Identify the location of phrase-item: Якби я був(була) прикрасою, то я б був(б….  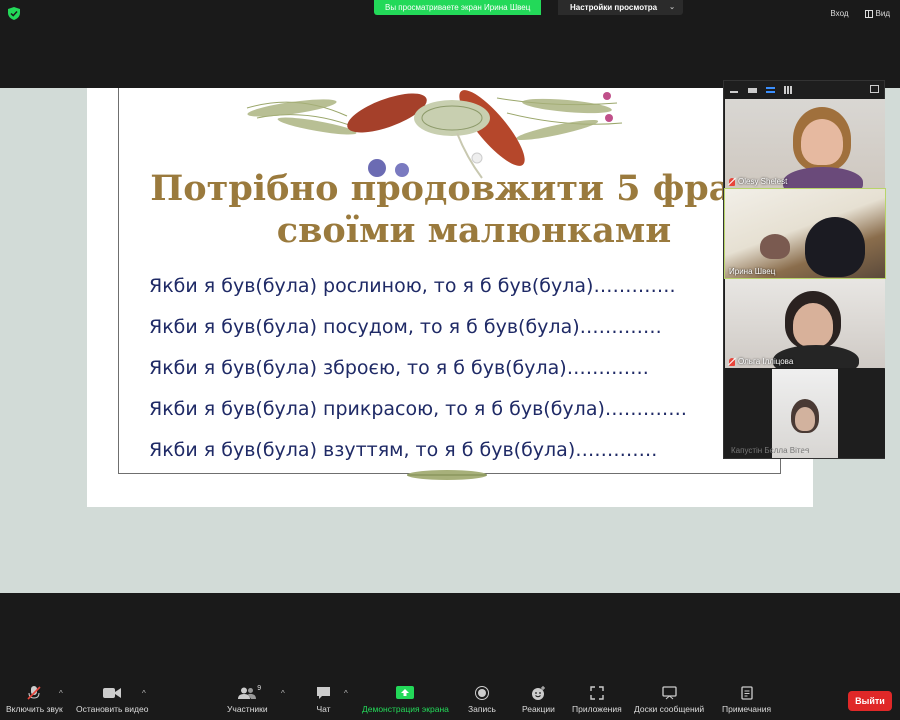
(418, 409).